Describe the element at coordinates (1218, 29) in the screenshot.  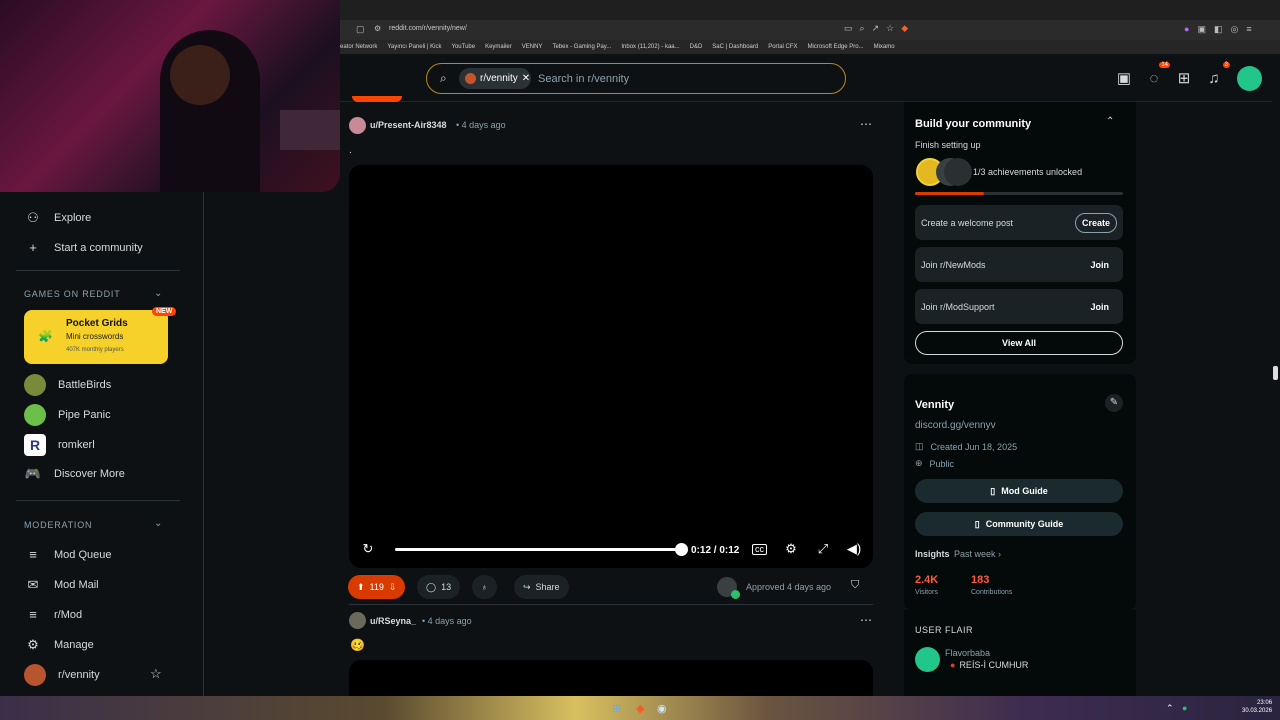
I see `sidebar-toggle-icon: ◧` at that location.